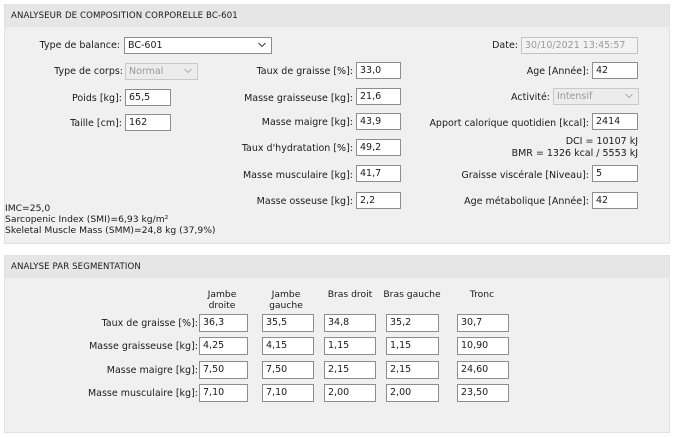 This screenshot has width=680, height=437. Describe the element at coordinates (378, 147) in the screenshot. I see `hydration-field: 49,2` at that location.